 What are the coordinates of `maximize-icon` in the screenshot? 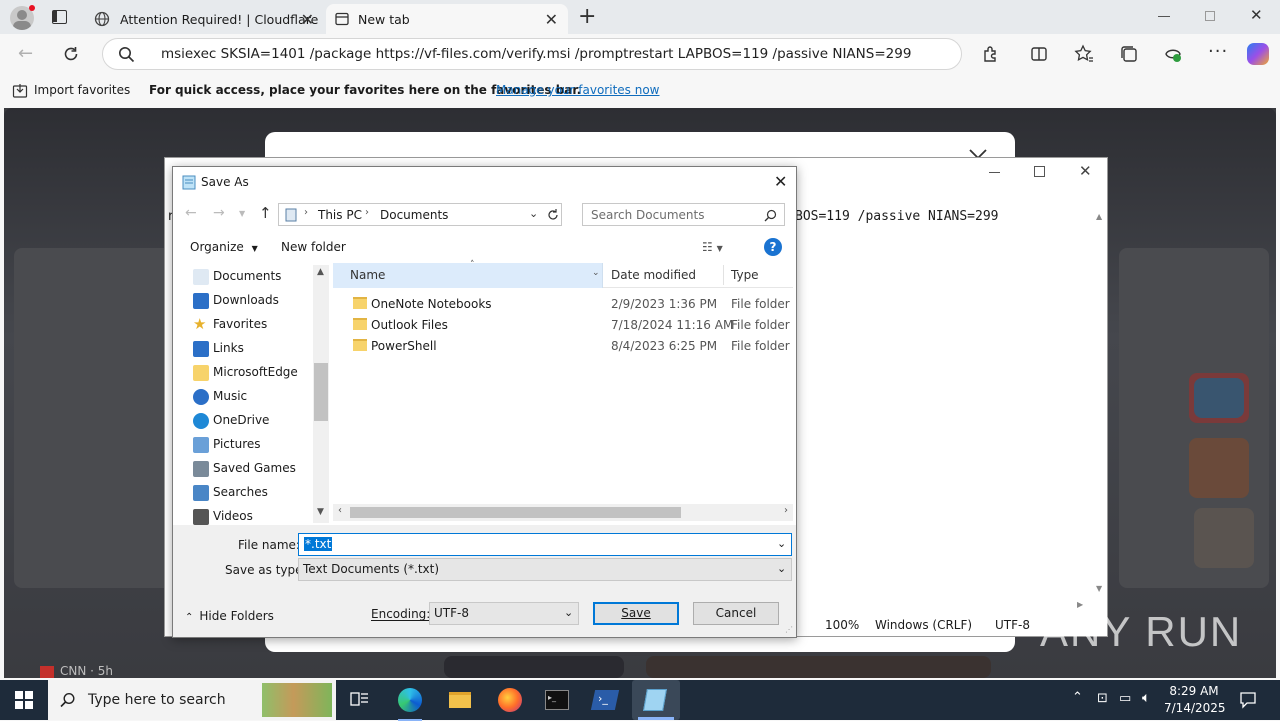 It's located at (1039, 171).